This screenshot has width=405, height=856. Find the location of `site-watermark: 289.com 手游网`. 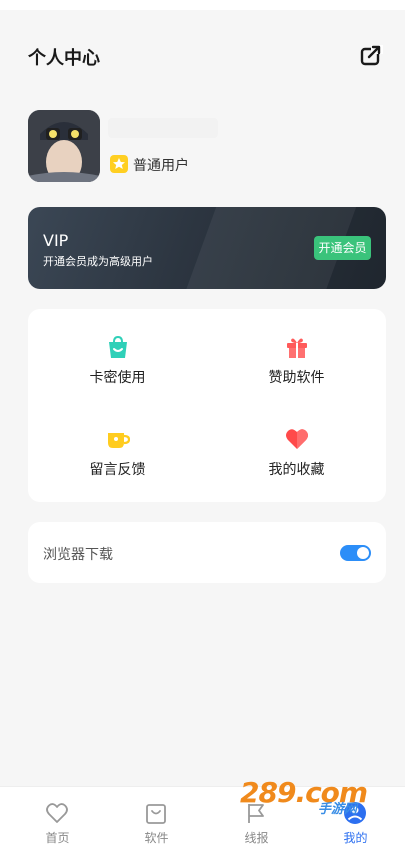

site-watermark: 289.com 手游网 is located at coordinates (310, 797).